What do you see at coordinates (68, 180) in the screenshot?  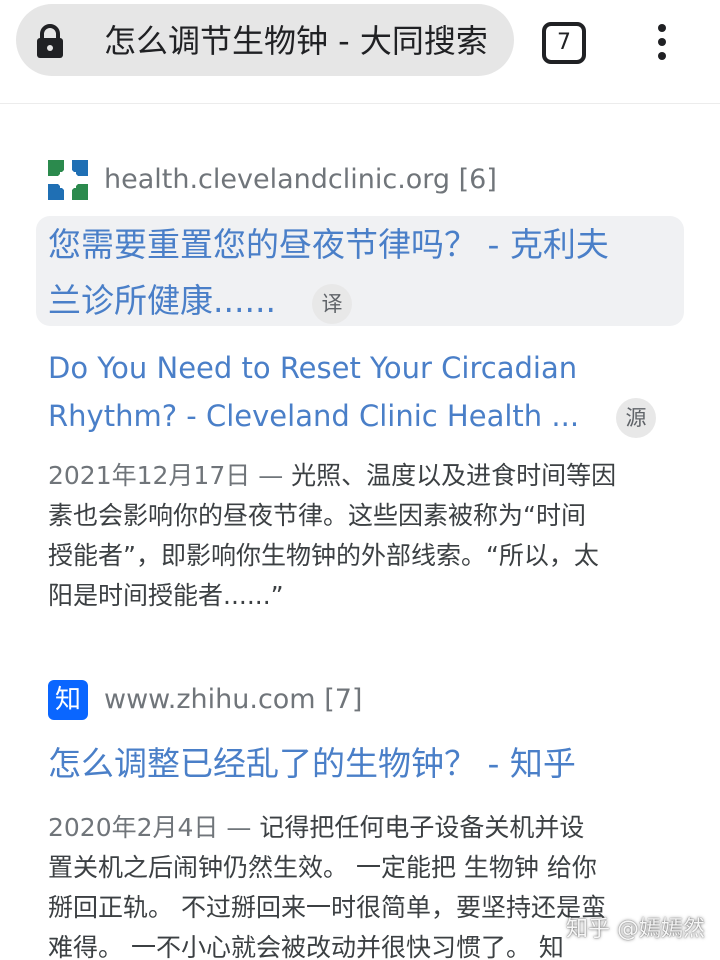 I see `cleveland-clinic-favicon` at bounding box center [68, 180].